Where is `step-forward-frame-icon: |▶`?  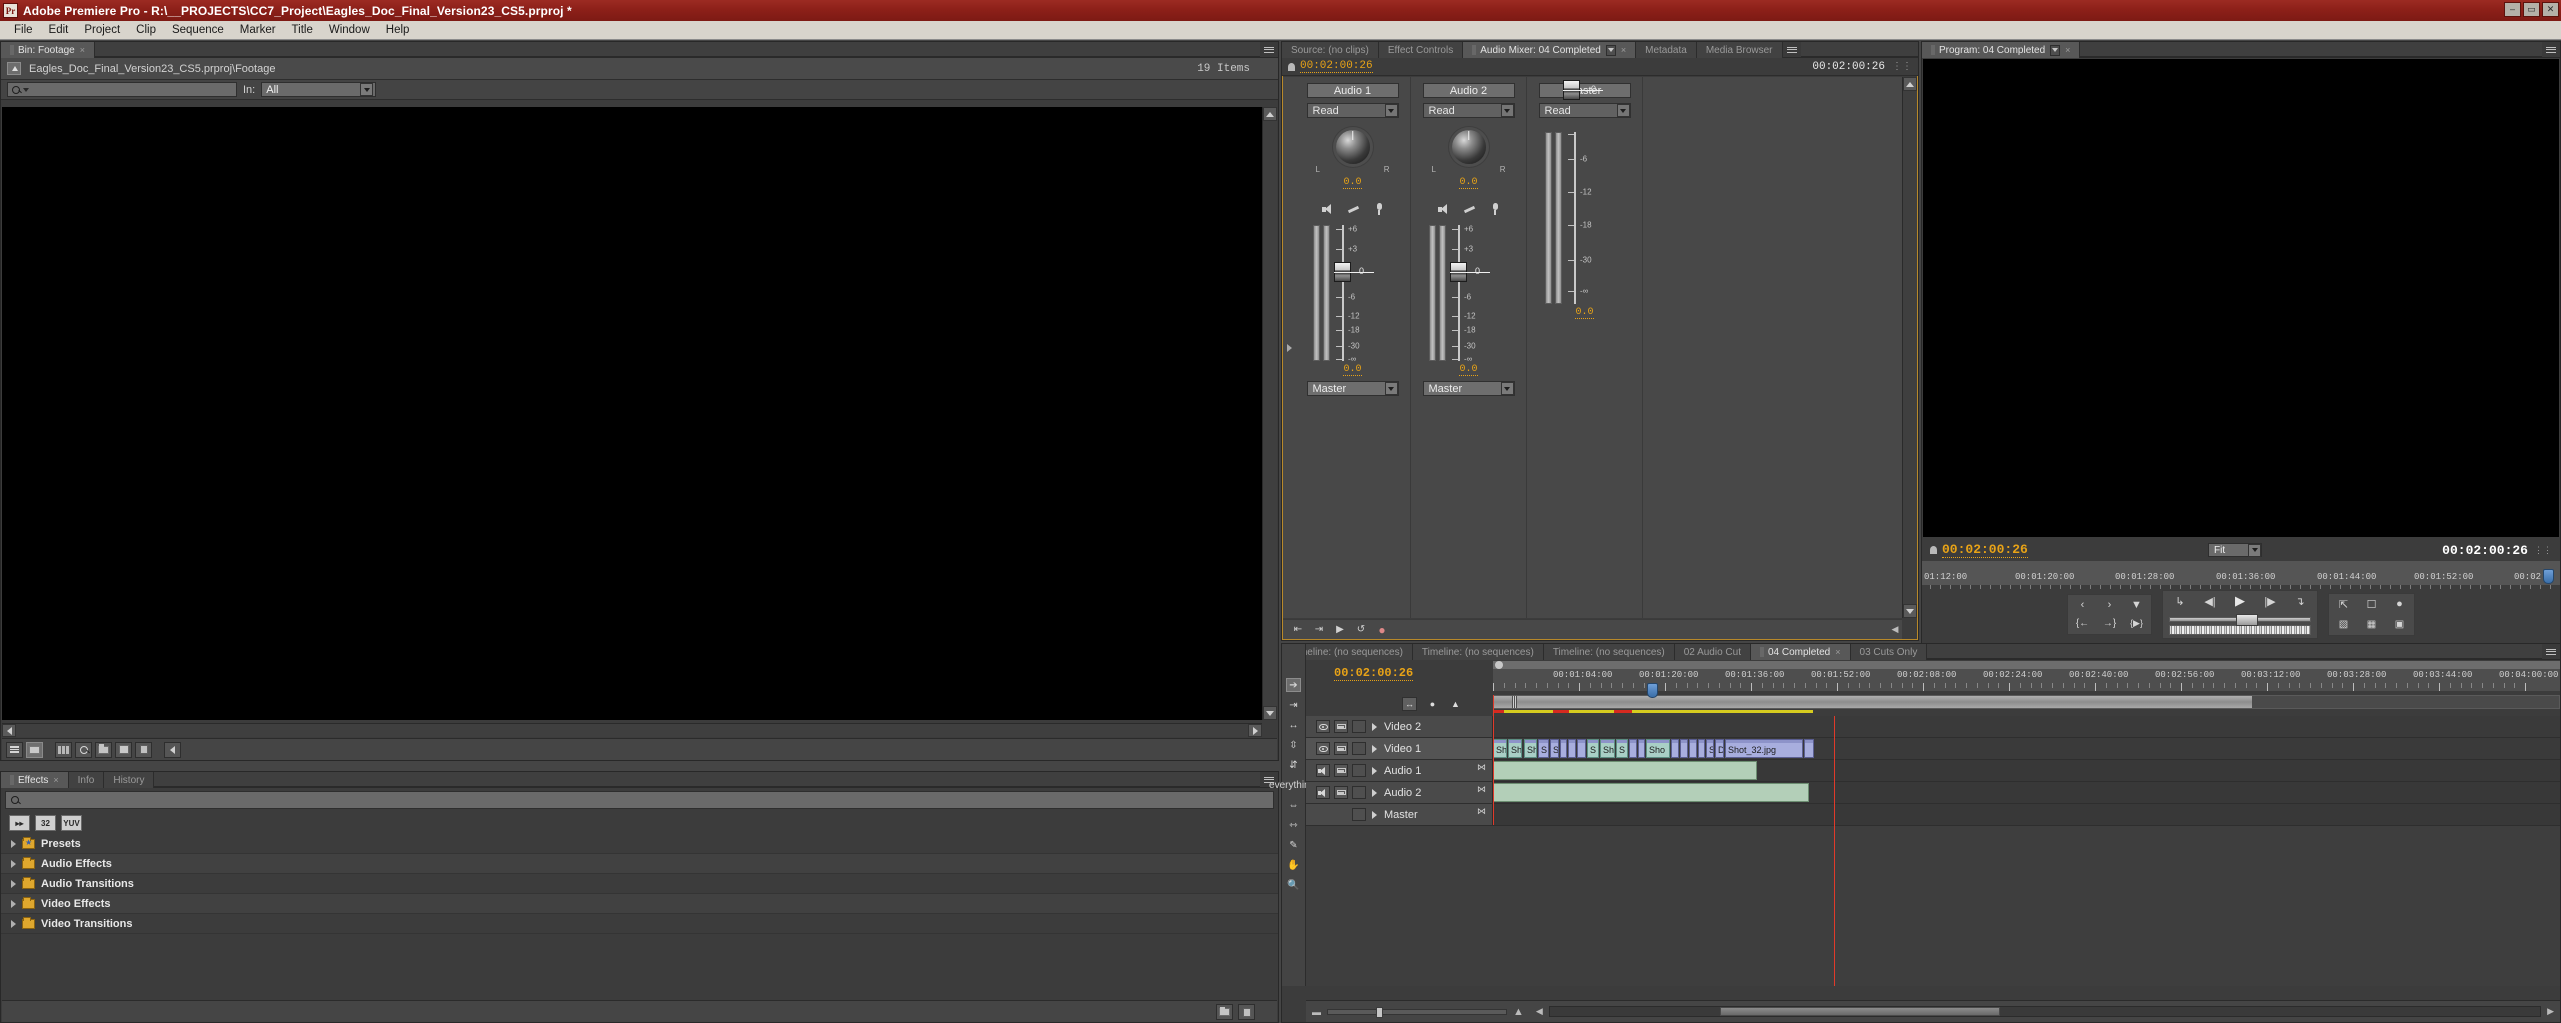
step-forward-frame-icon: |▶ is located at coordinates (2270, 601).